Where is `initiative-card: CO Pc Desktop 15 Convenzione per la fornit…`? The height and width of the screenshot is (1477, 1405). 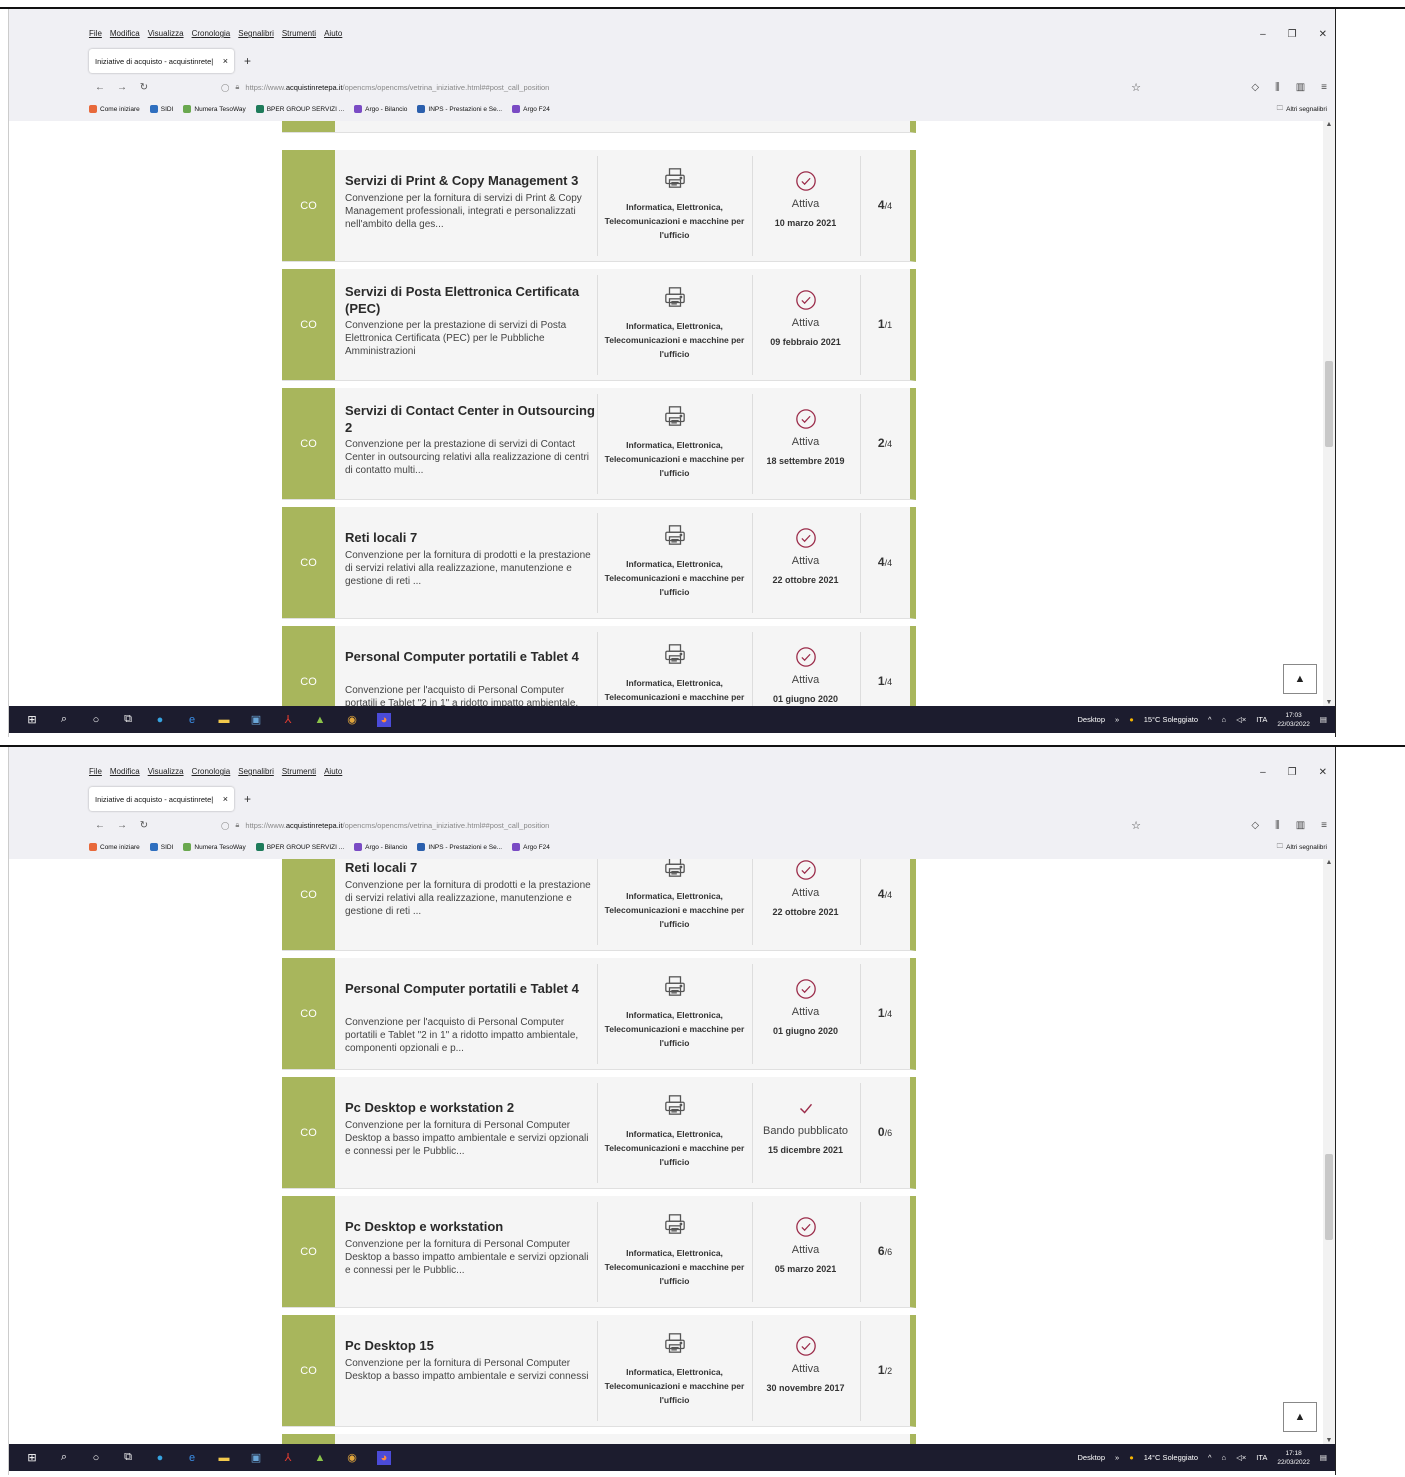 initiative-card: CO Pc Desktop 15 Convenzione per la fornit… is located at coordinates (599, 1371).